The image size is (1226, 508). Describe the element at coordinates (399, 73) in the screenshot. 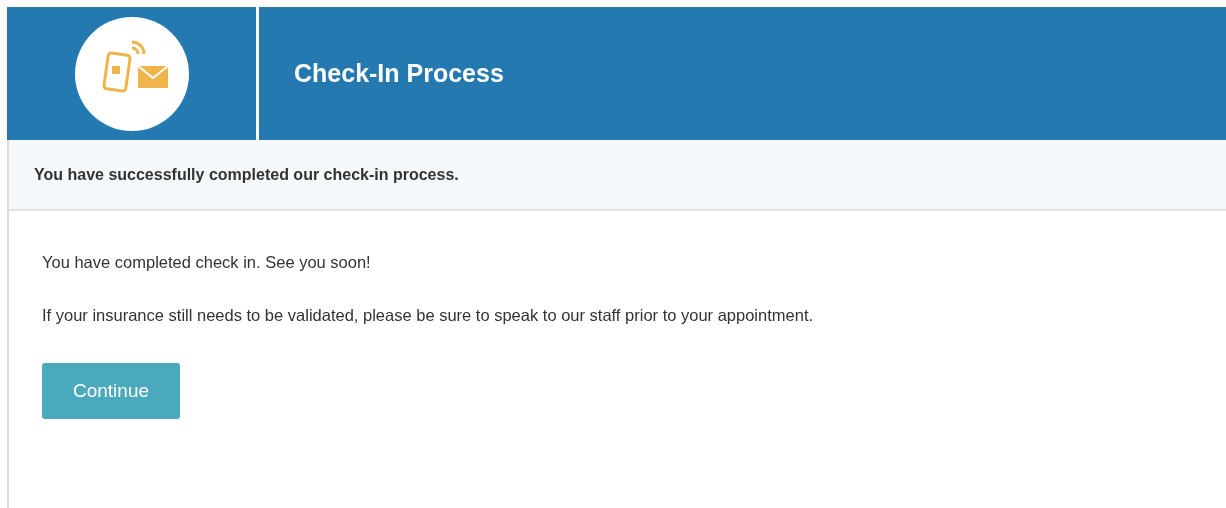

I see `page-title: Check-In Process` at that location.